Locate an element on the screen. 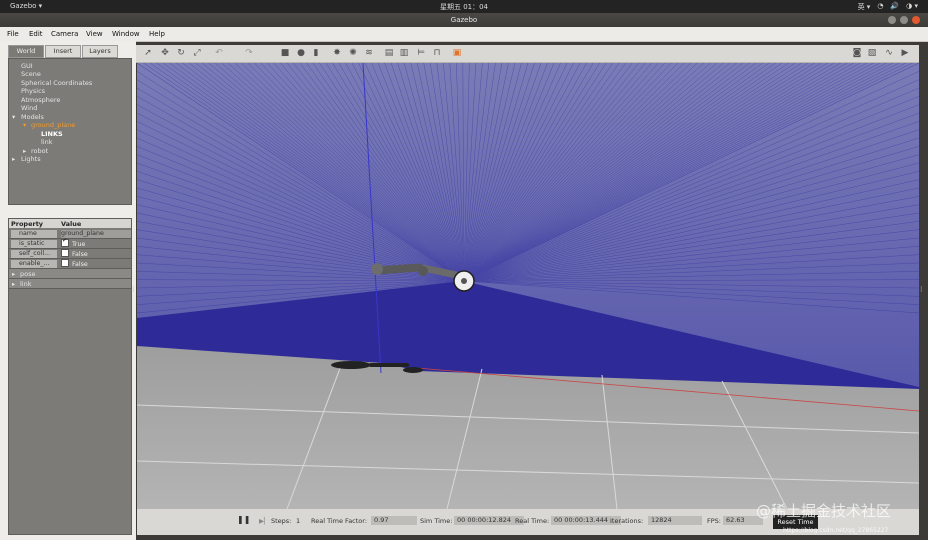 The width and height of the screenshot is (928, 540). copy-icon: ▤ is located at coordinates (389, 53).